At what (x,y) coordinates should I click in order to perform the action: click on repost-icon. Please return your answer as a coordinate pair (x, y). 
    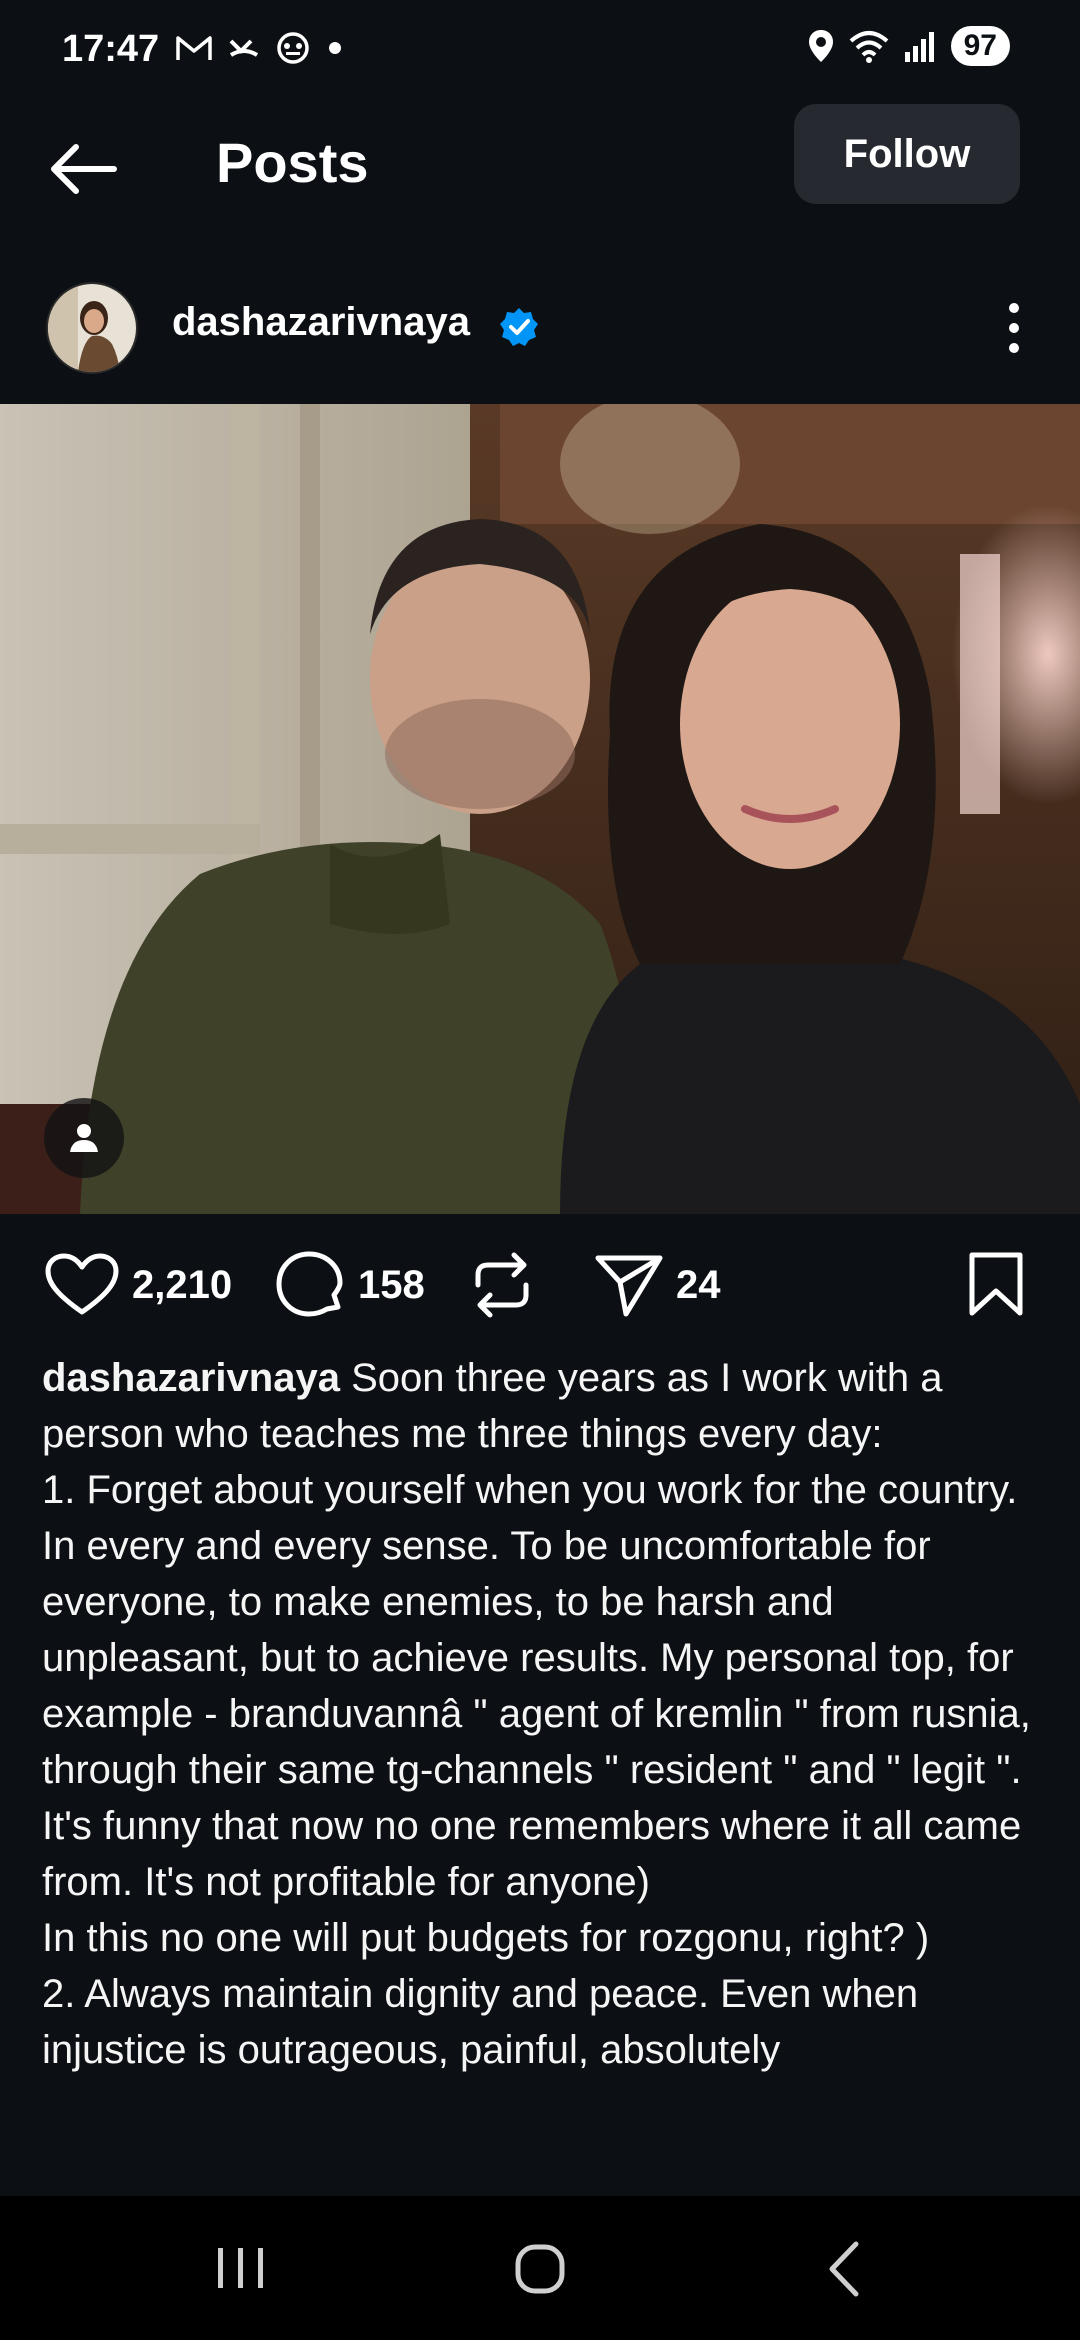
    Looking at the image, I should click on (502, 1285).